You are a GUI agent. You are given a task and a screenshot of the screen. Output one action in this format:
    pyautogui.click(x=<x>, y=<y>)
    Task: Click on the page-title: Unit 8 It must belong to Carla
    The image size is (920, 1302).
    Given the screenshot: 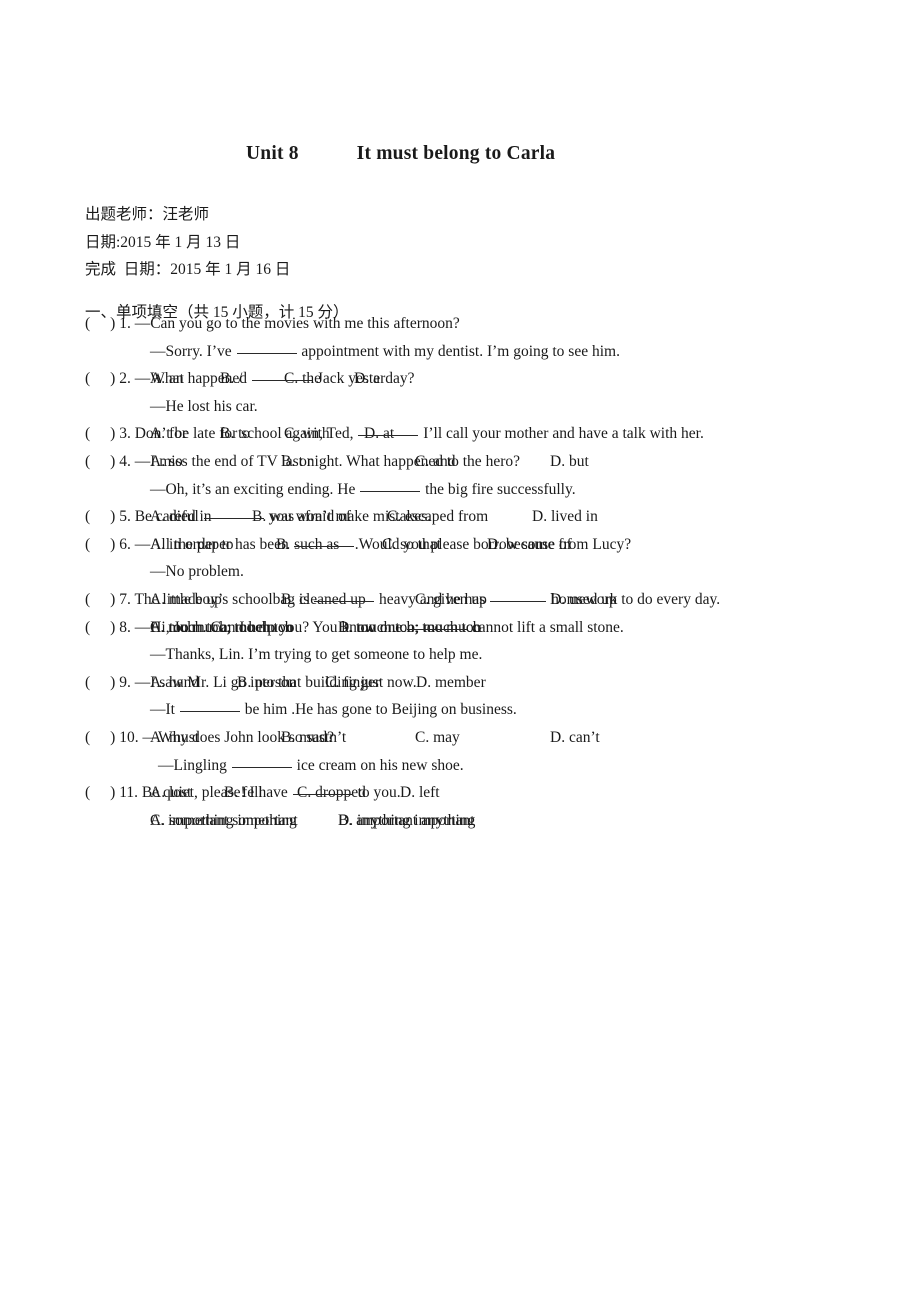 What is the action you would take?
    pyautogui.click(x=400, y=154)
    